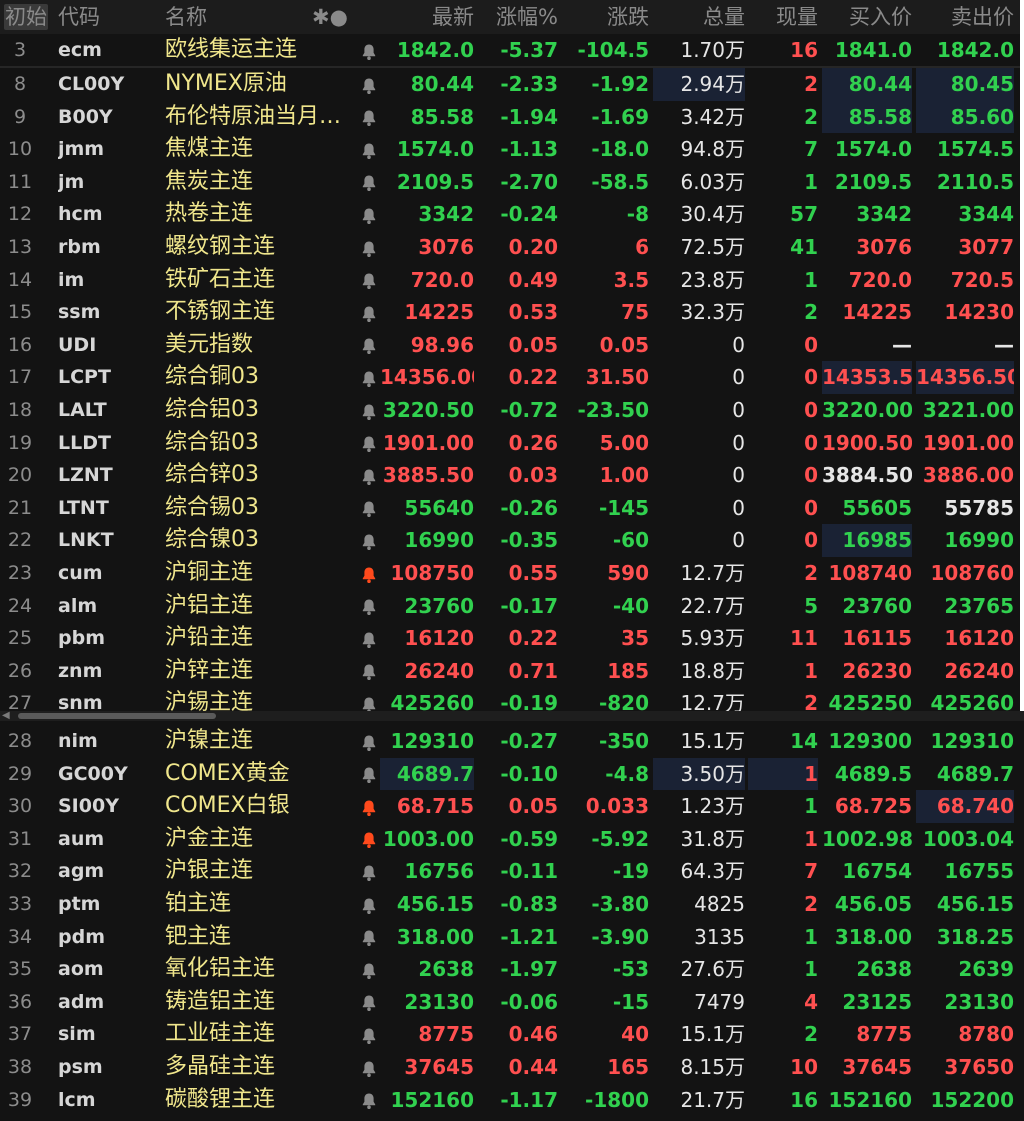 The height and width of the screenshot is (1121, 1024). I want to click on init-button: 初始, so click(26, 17).